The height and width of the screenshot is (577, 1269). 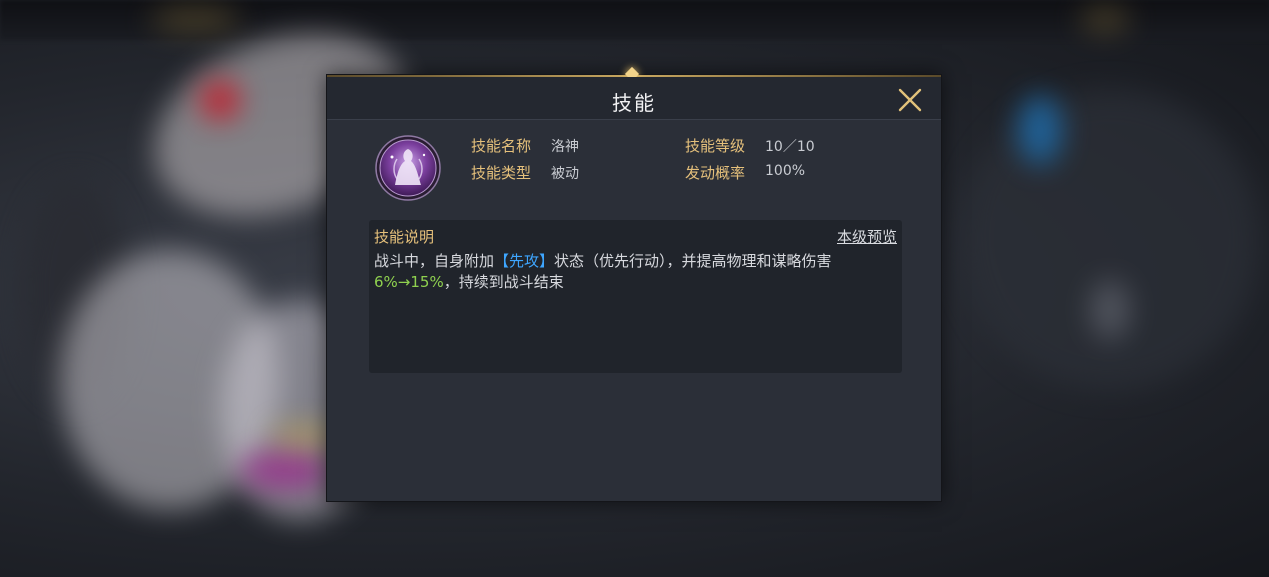 I want to click on description-text-part: ，持续到战斗结束, so click(x=503, y=282).